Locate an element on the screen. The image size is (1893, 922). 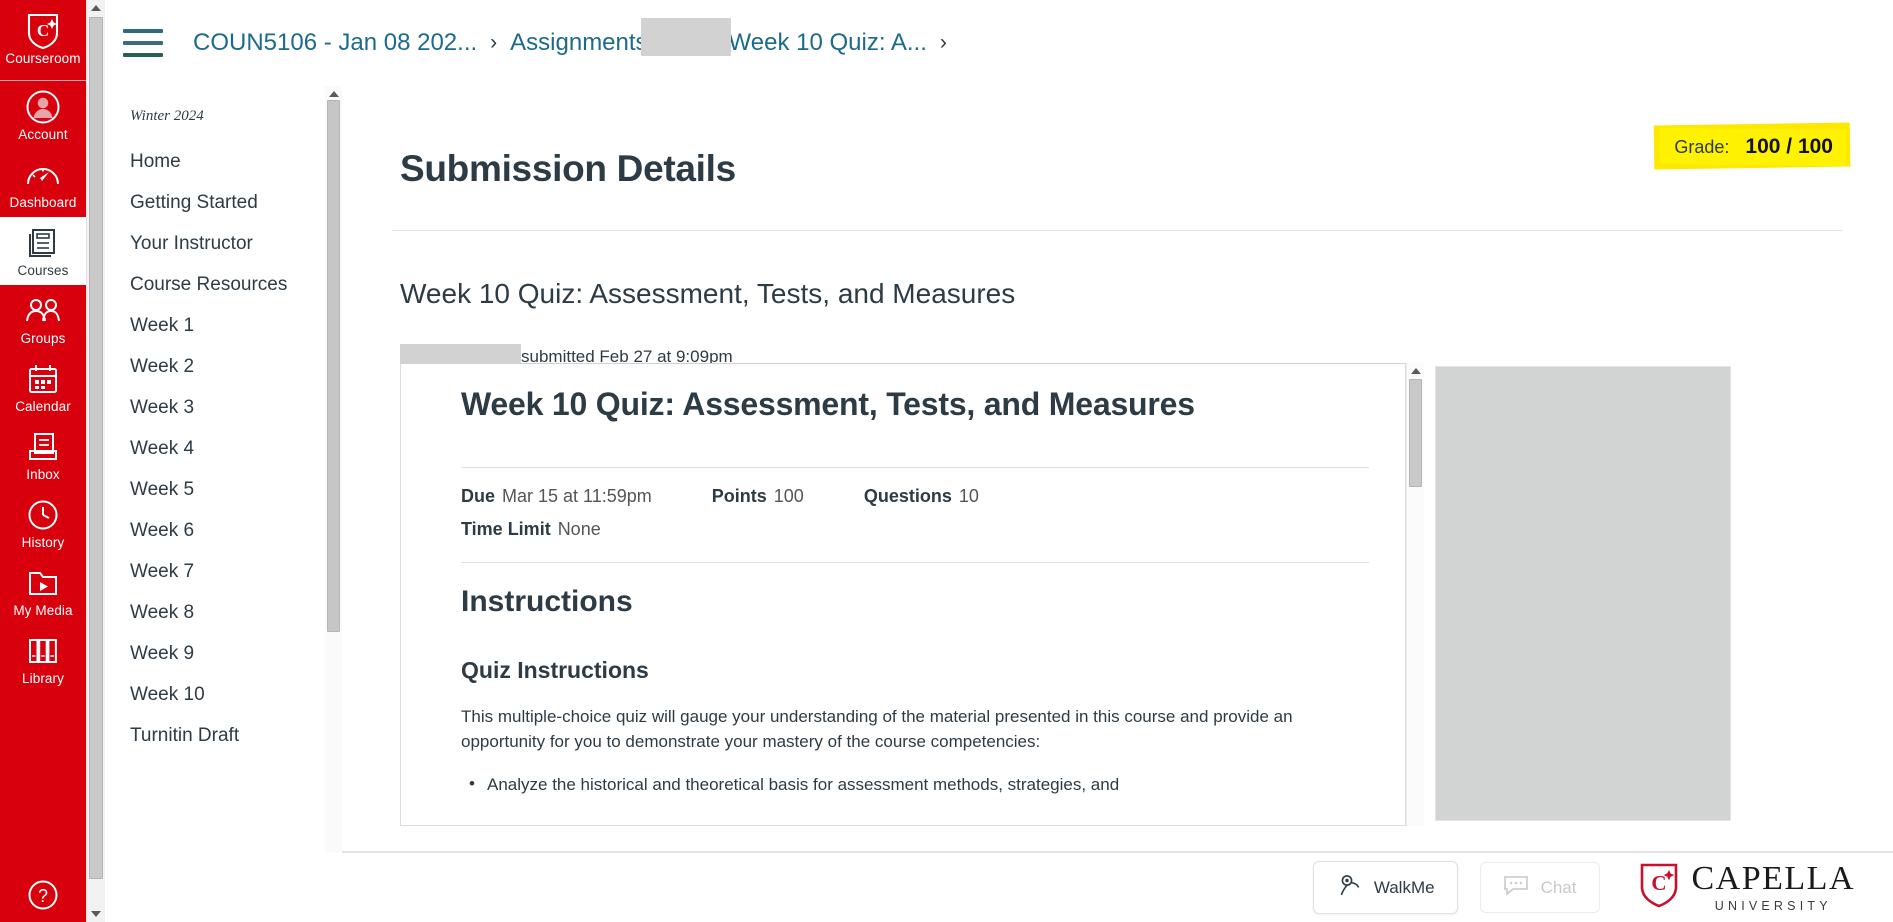
scroll-down-arrow-icon is located at coordinates (96, 914).